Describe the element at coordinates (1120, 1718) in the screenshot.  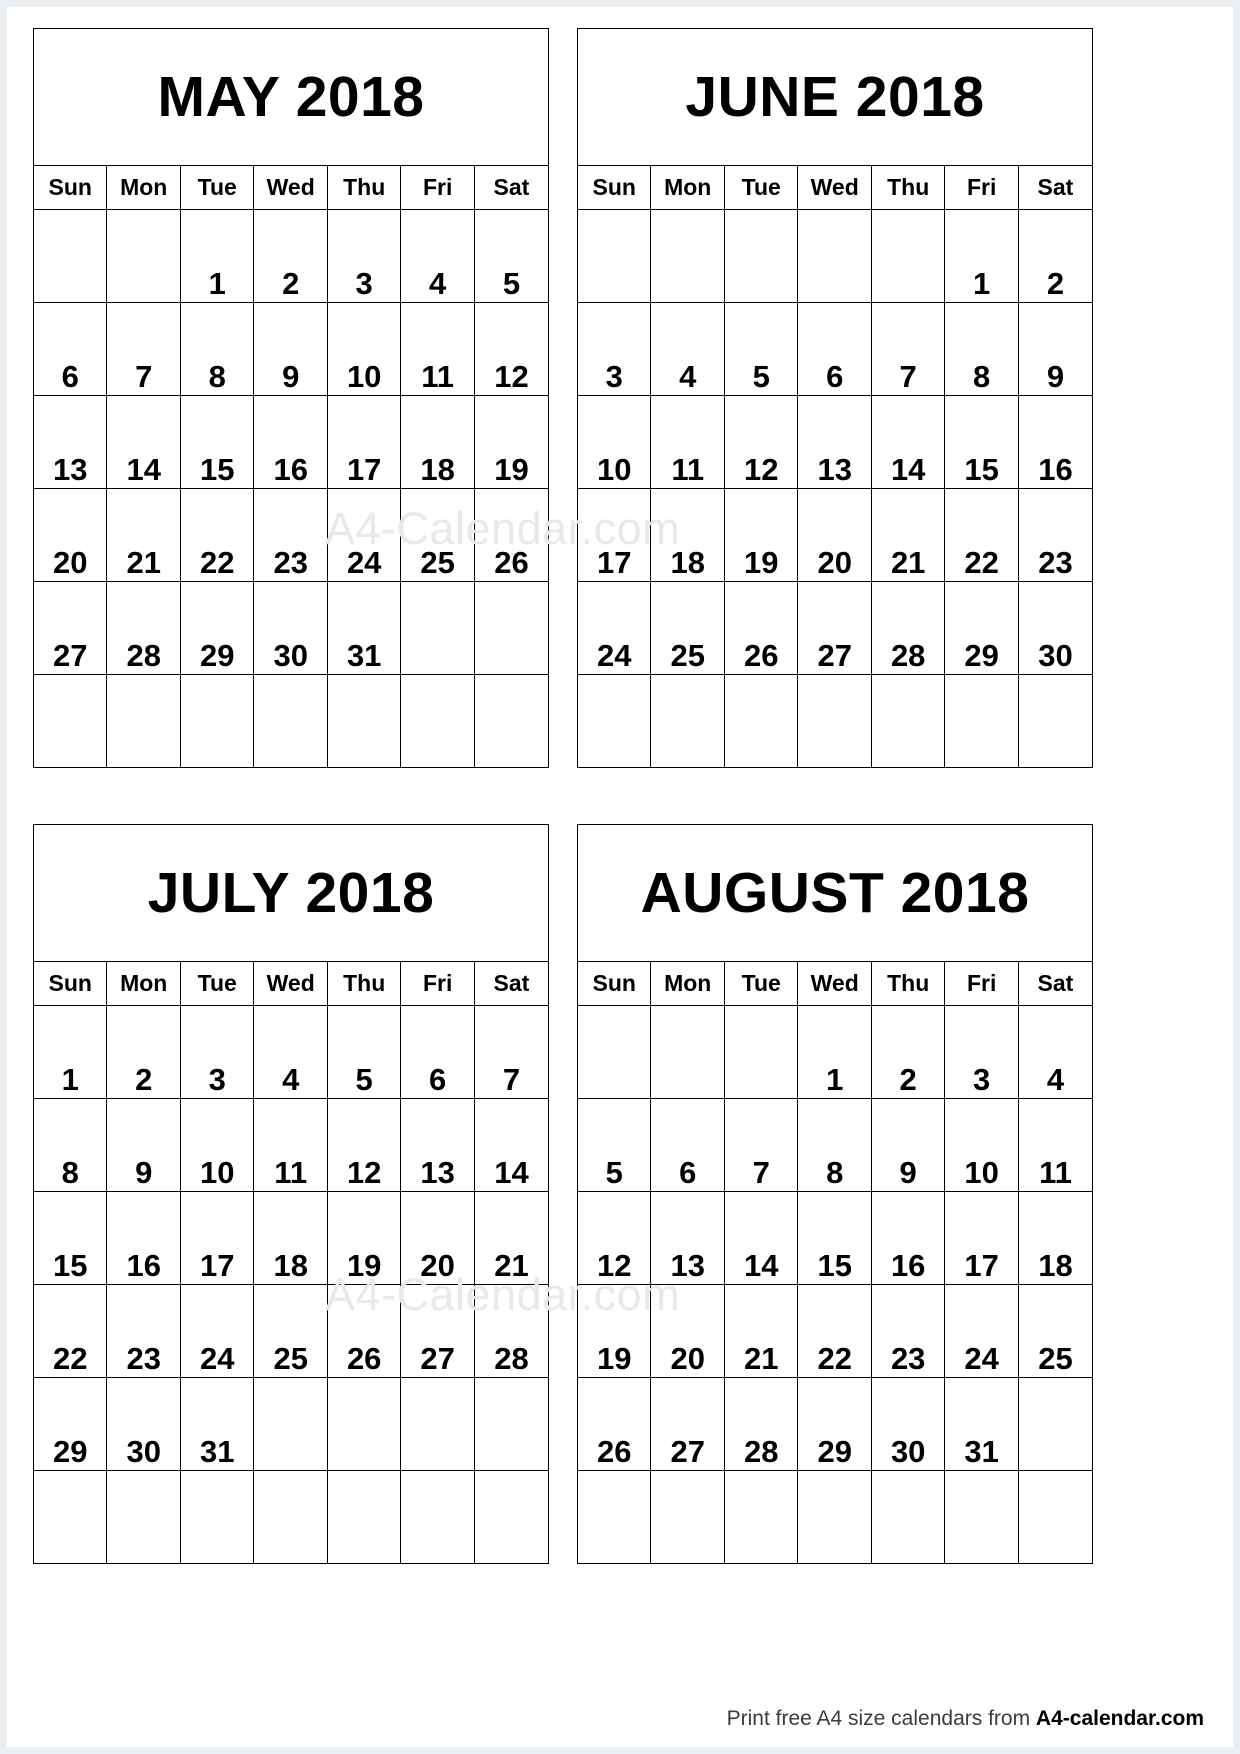
I see `footer-brand-link: A4-calendar.com` at that location.